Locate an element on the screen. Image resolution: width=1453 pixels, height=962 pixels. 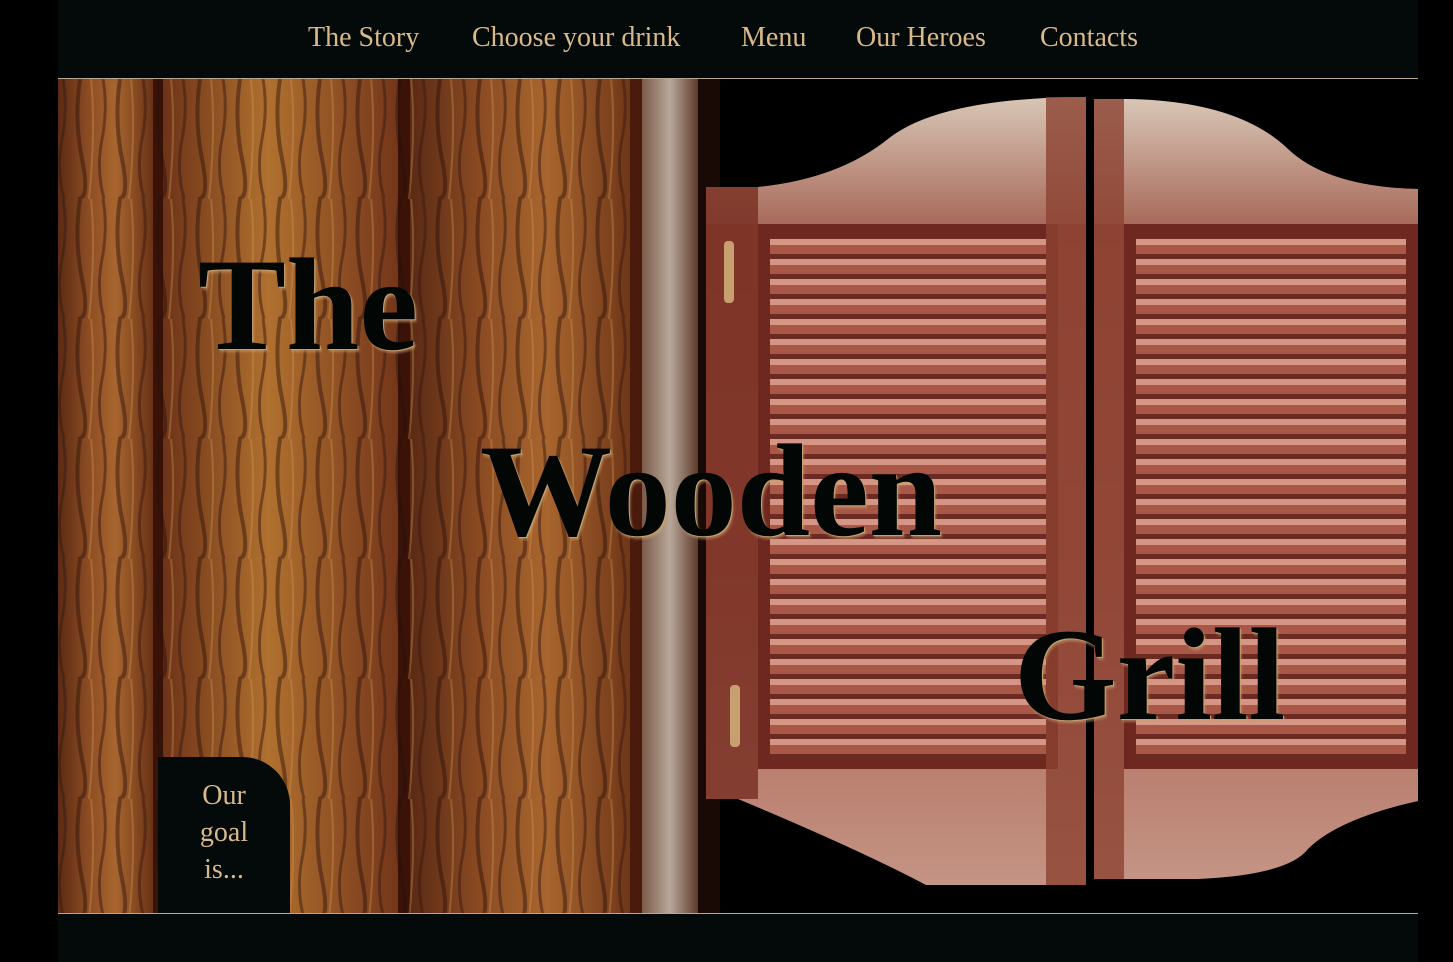
goal-badge-line: goal is located at coordinates (224, 832).